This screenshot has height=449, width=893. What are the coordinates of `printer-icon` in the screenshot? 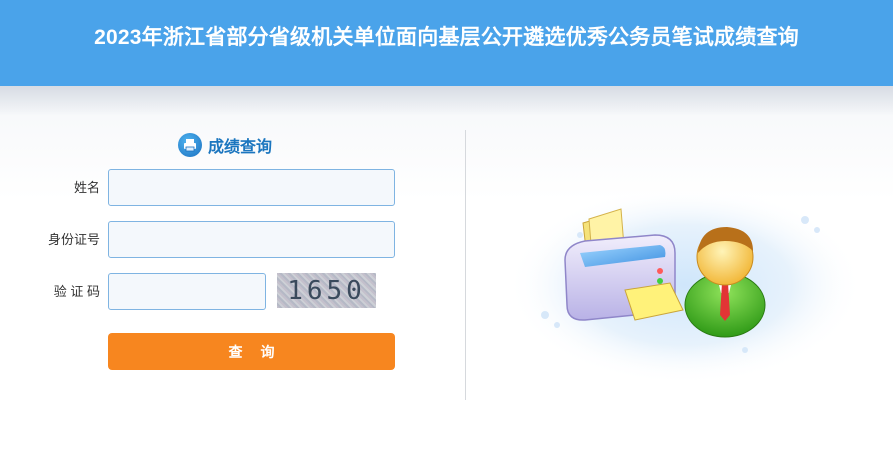 It's located at (190, 145).